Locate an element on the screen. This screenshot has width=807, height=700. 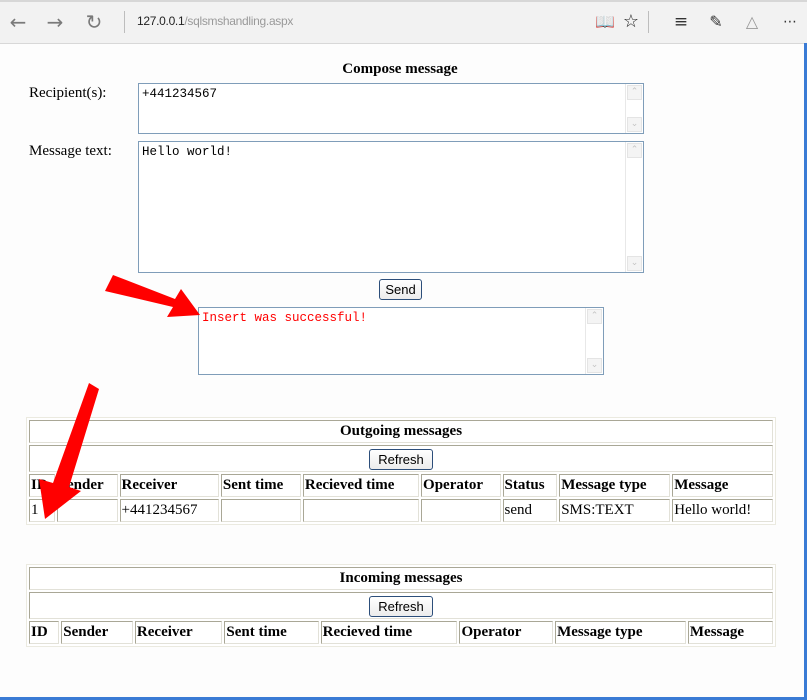
back-icon: ← is located at coordinates (18, 22).